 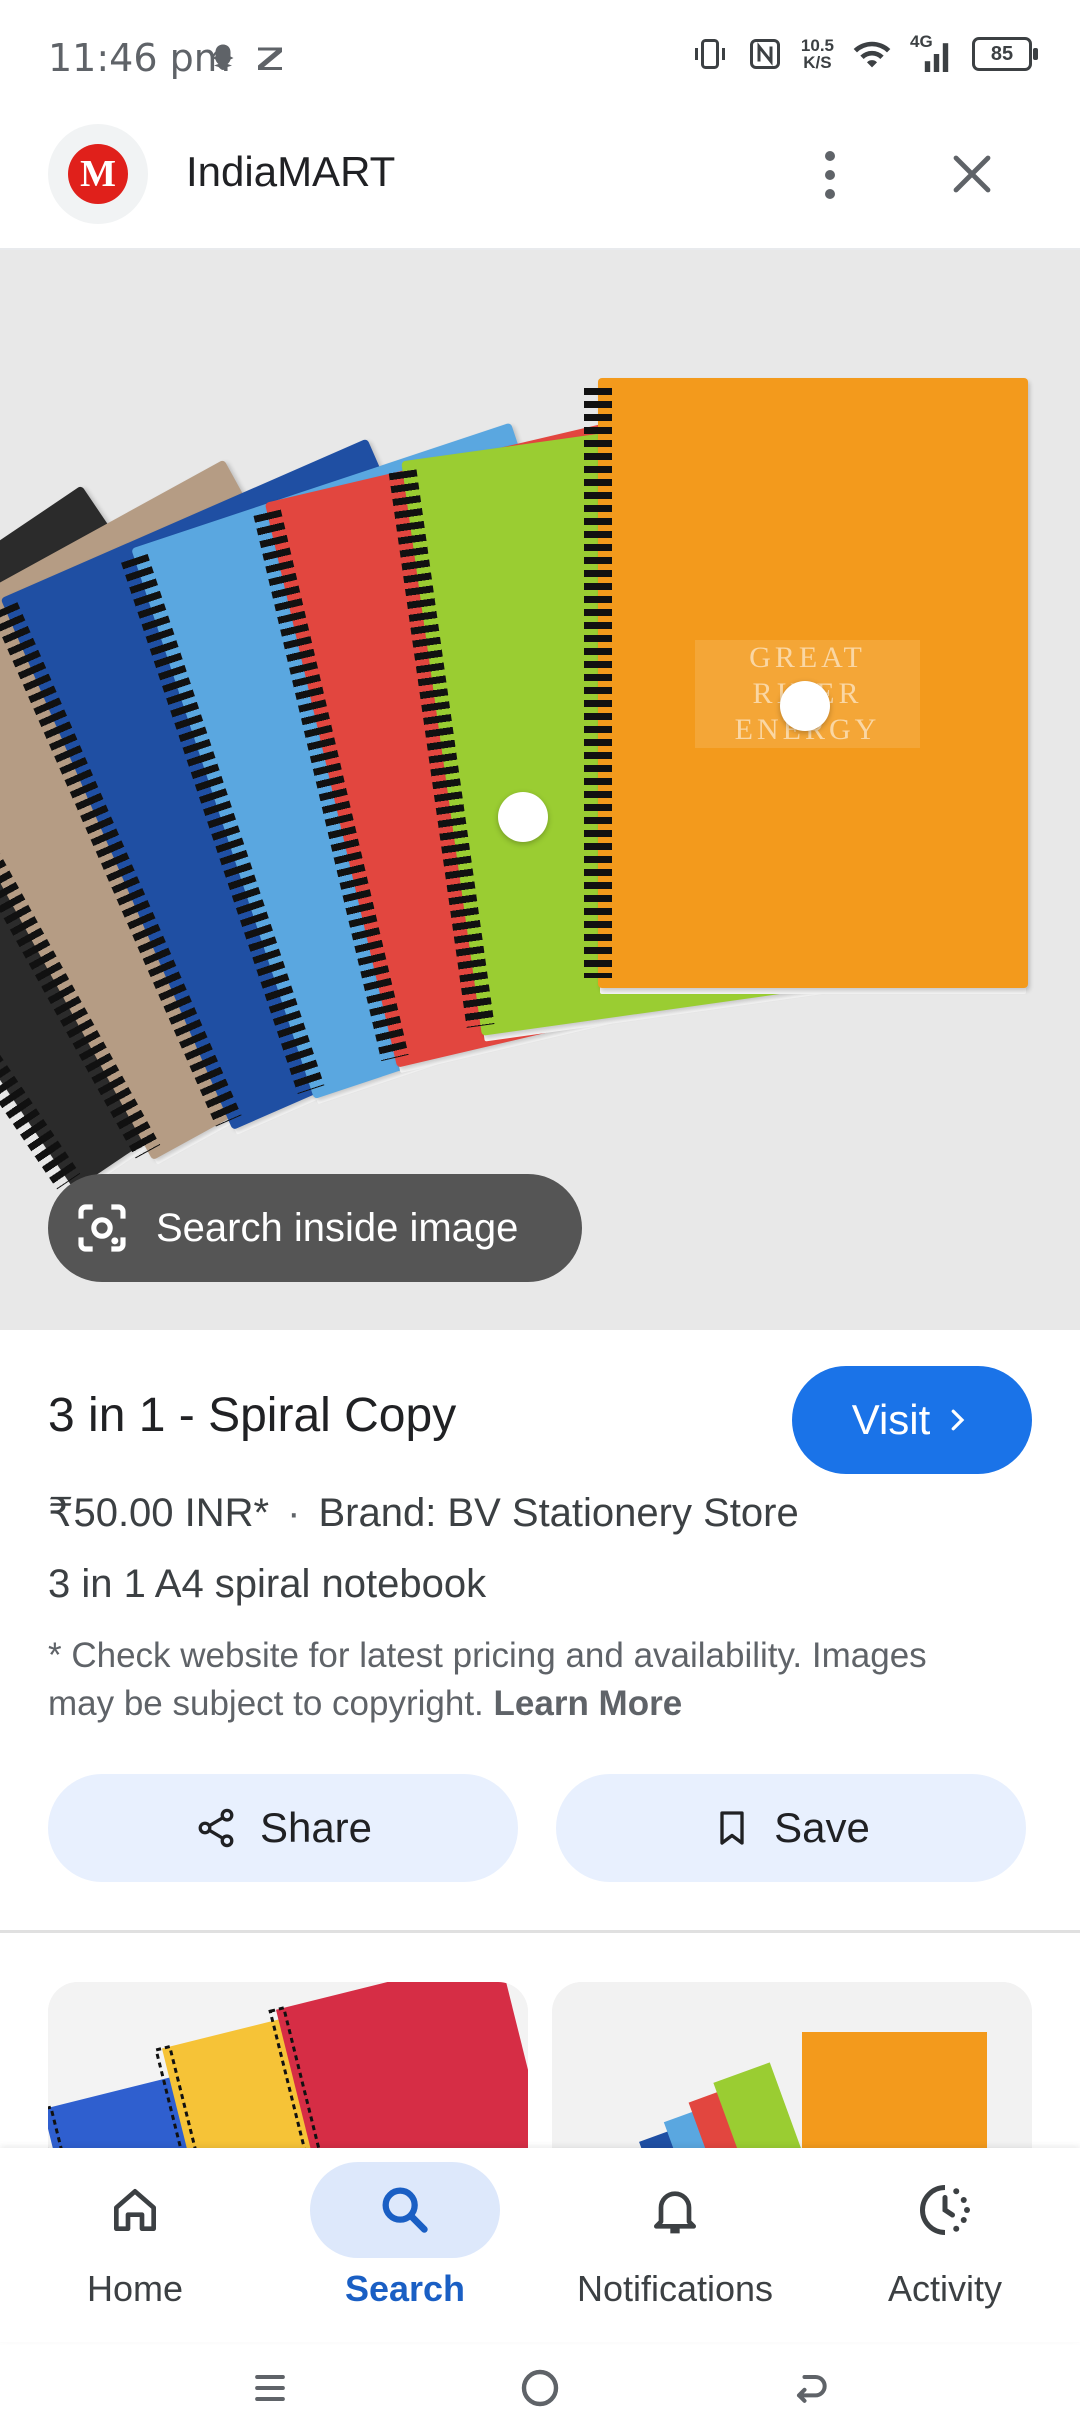 I want to click on home-button-icon, so click(x=540, y=2388).